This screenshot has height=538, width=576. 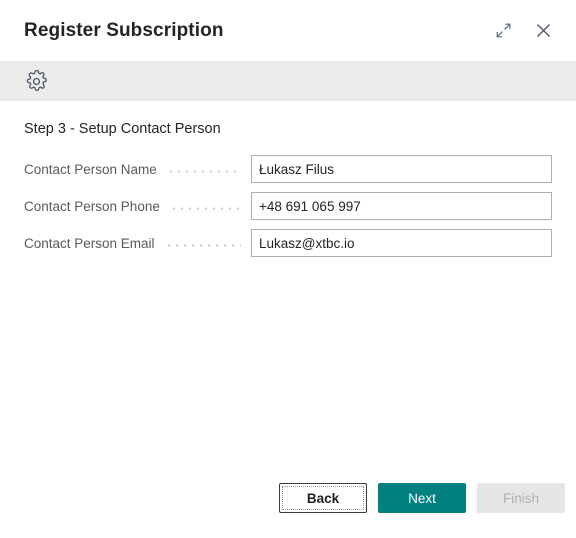 What do you see at coordinates (523, 31) in the screenshot?
I see `titlebar-actions` at bounding box center [523, 31].